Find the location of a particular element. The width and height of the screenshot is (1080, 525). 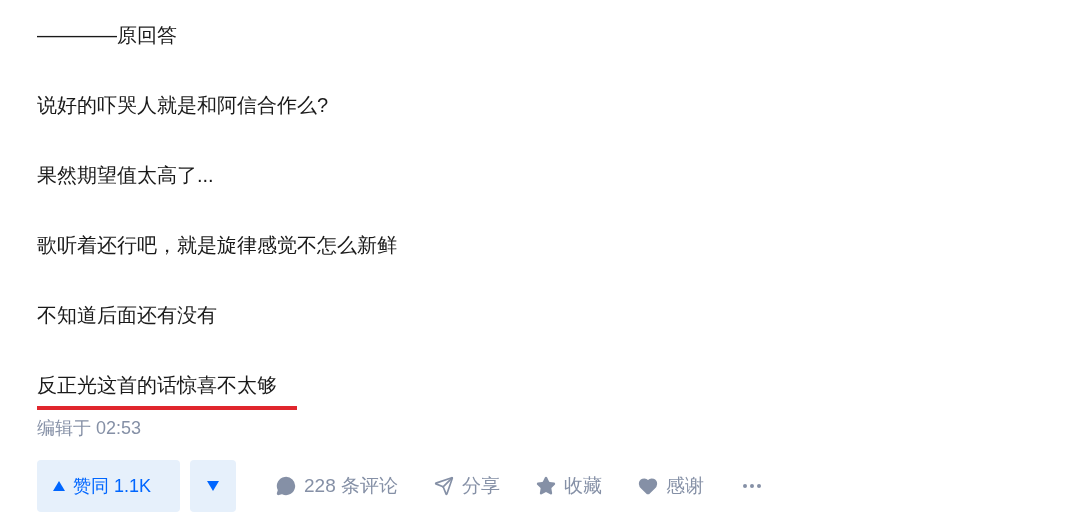

upvote-button: 赞同 1.1K is located at coordinates (108, 486).